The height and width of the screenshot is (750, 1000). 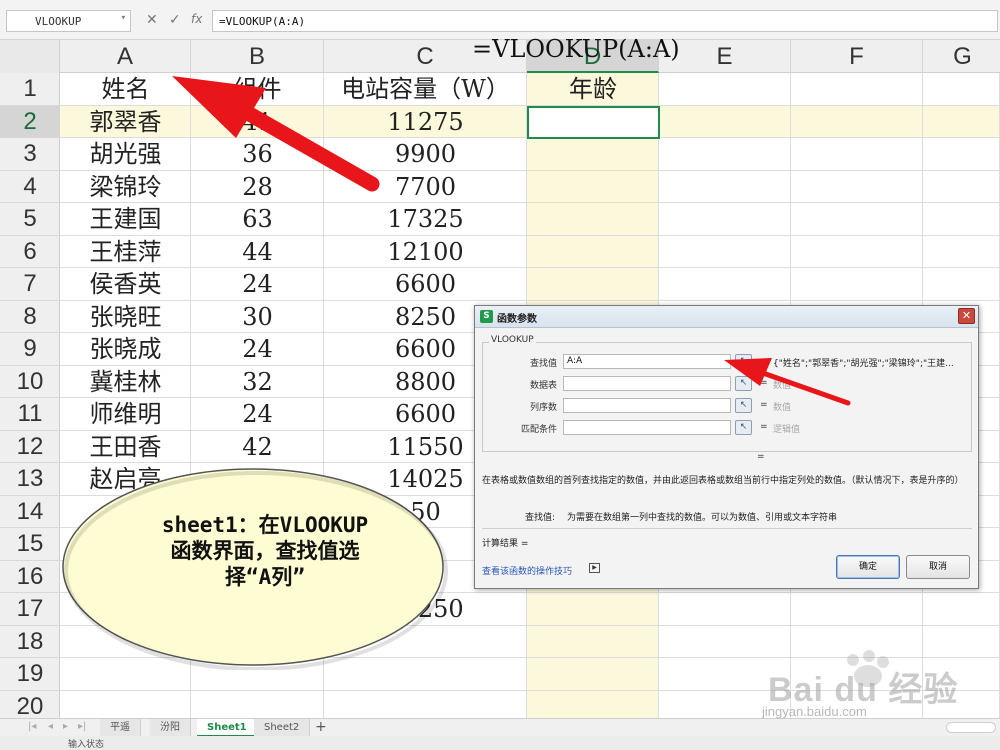 What do you see at coordinates (761, 457) in the screenshot?
I see `function-result-equals: =` at bounding box center [761, 457].